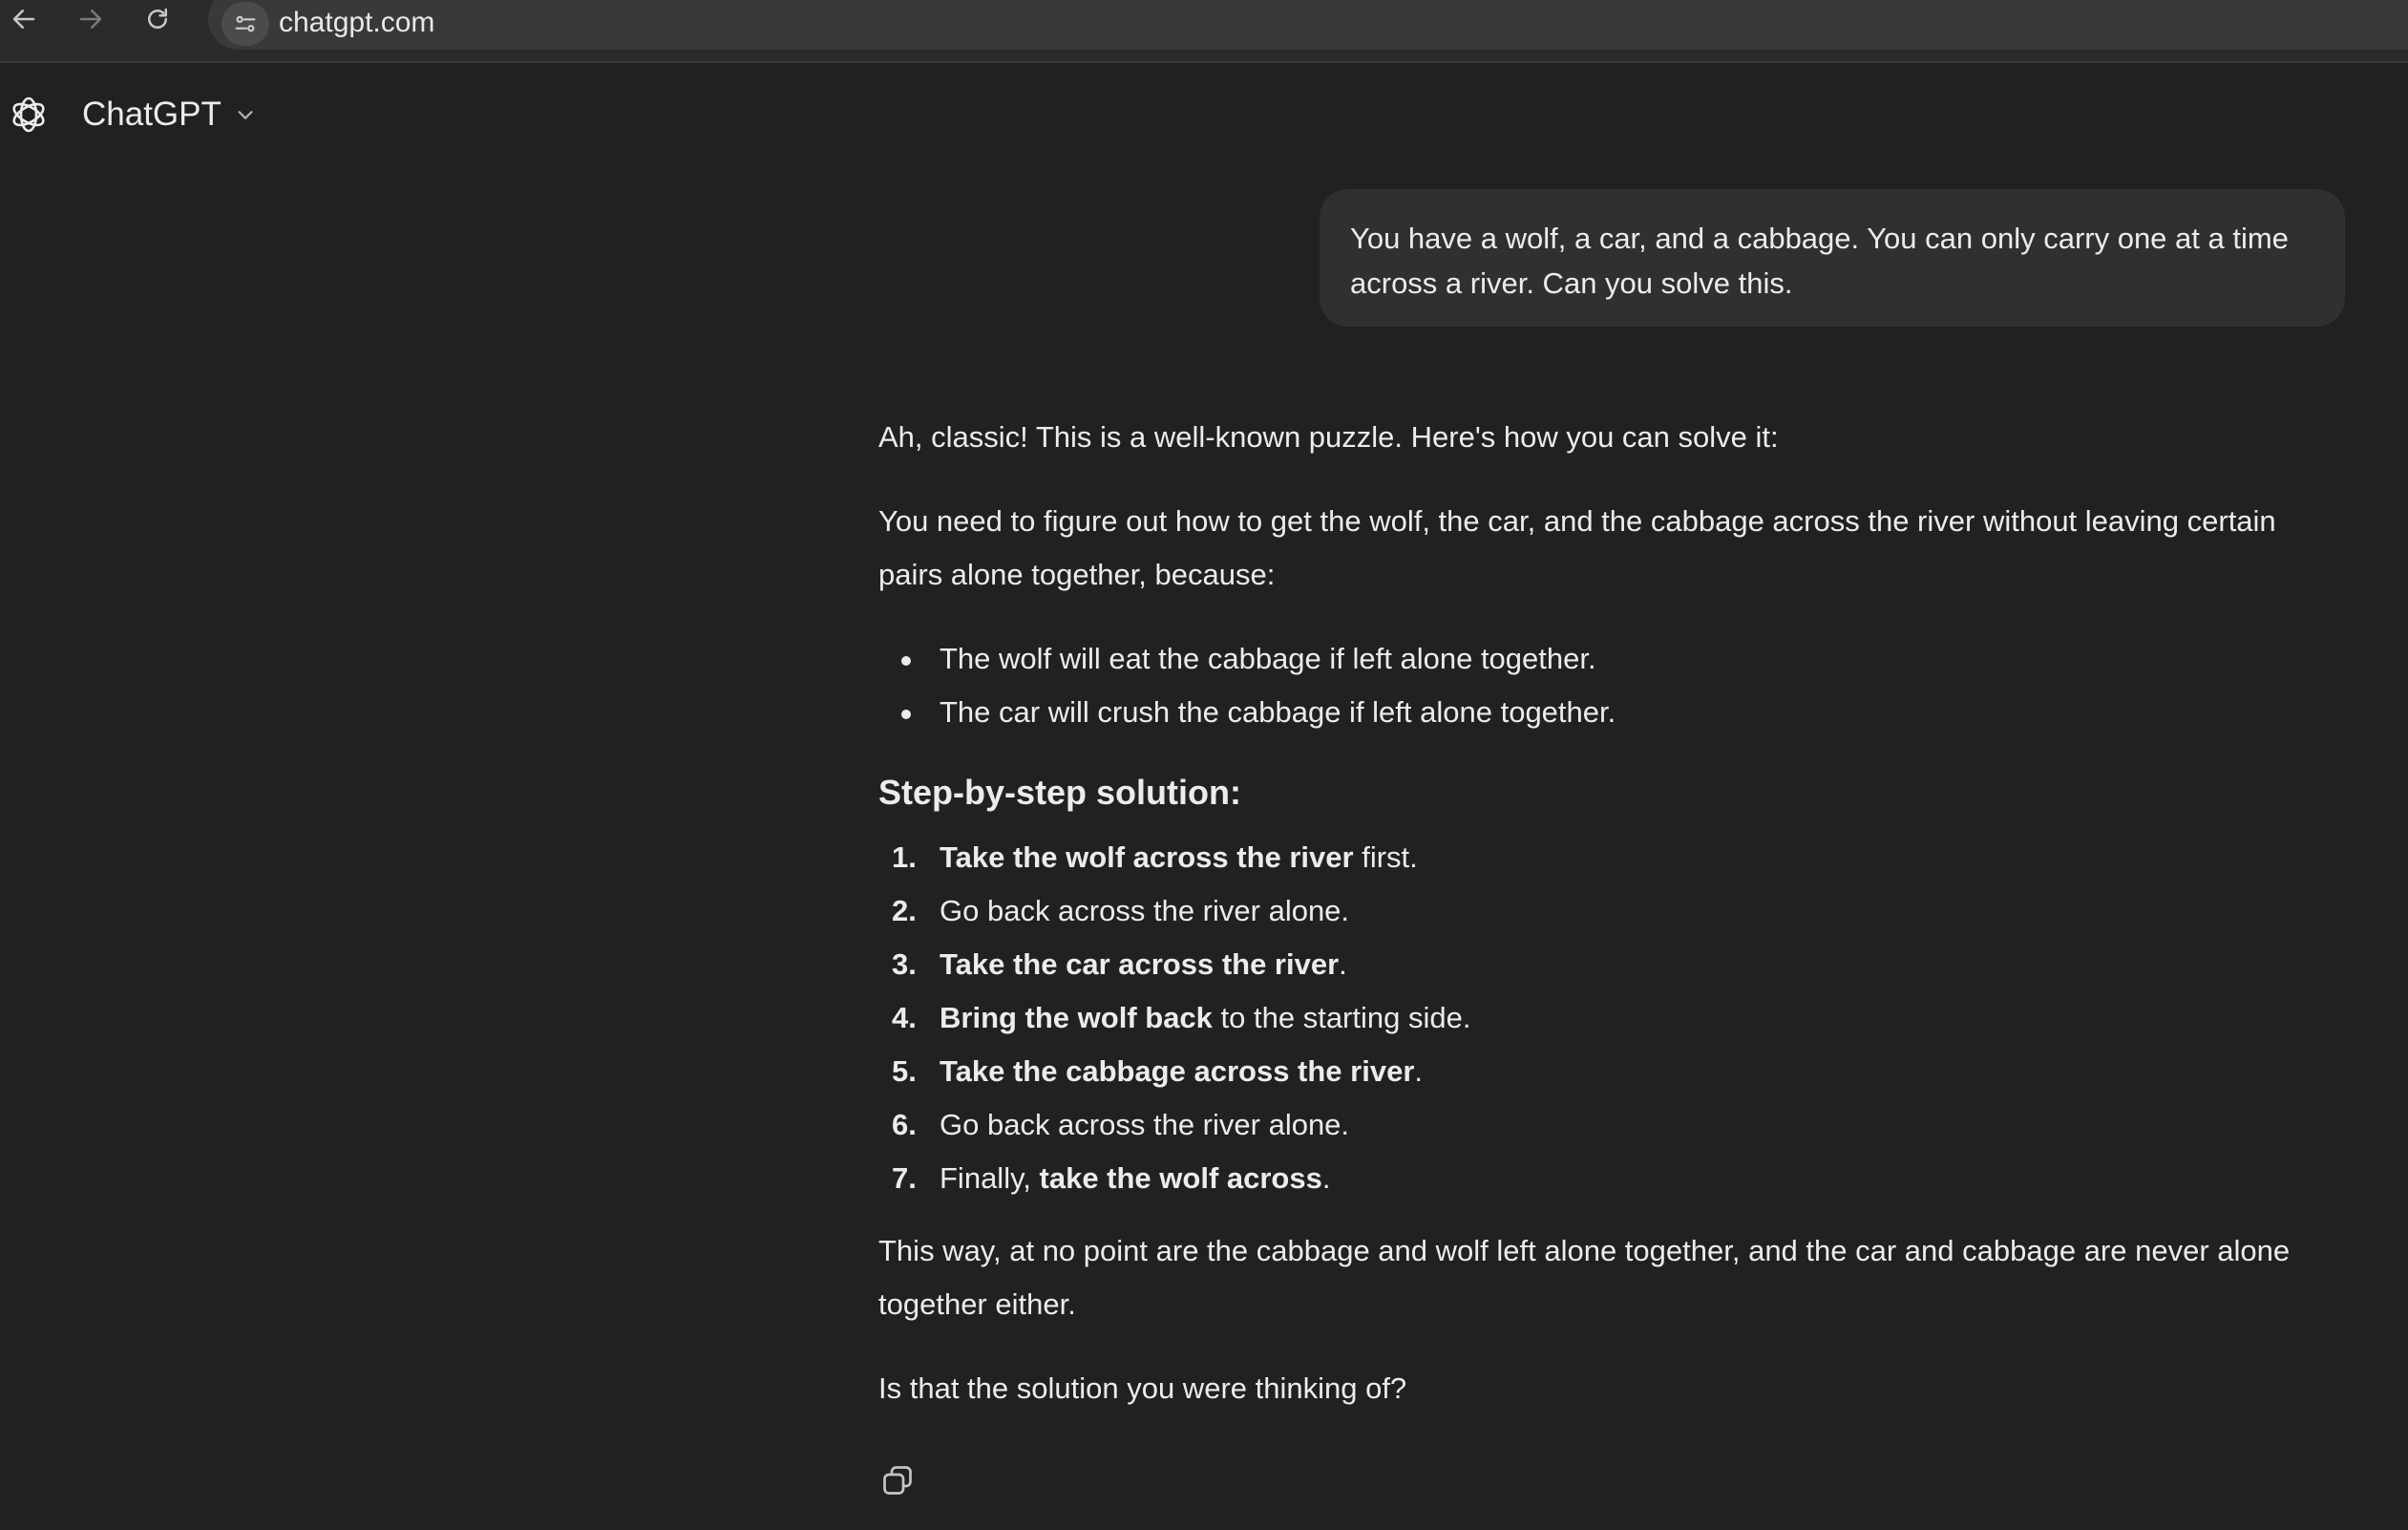 The width and height of the screenshot is (2408, 1530). Describe the element at coordinates (1059, 793) in the screenshot. I see `section-heading: Step-by-step solution:` at that location.